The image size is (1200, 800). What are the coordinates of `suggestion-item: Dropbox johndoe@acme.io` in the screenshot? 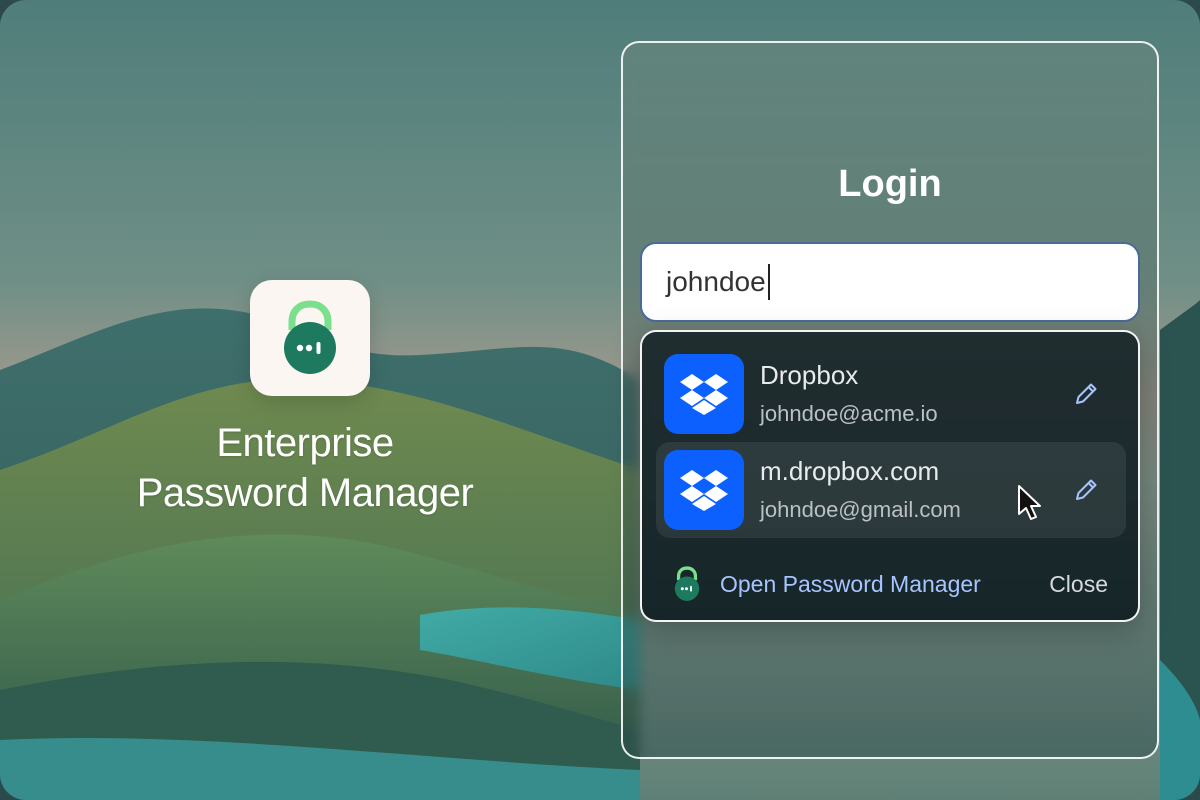 It's located at (891, 394).